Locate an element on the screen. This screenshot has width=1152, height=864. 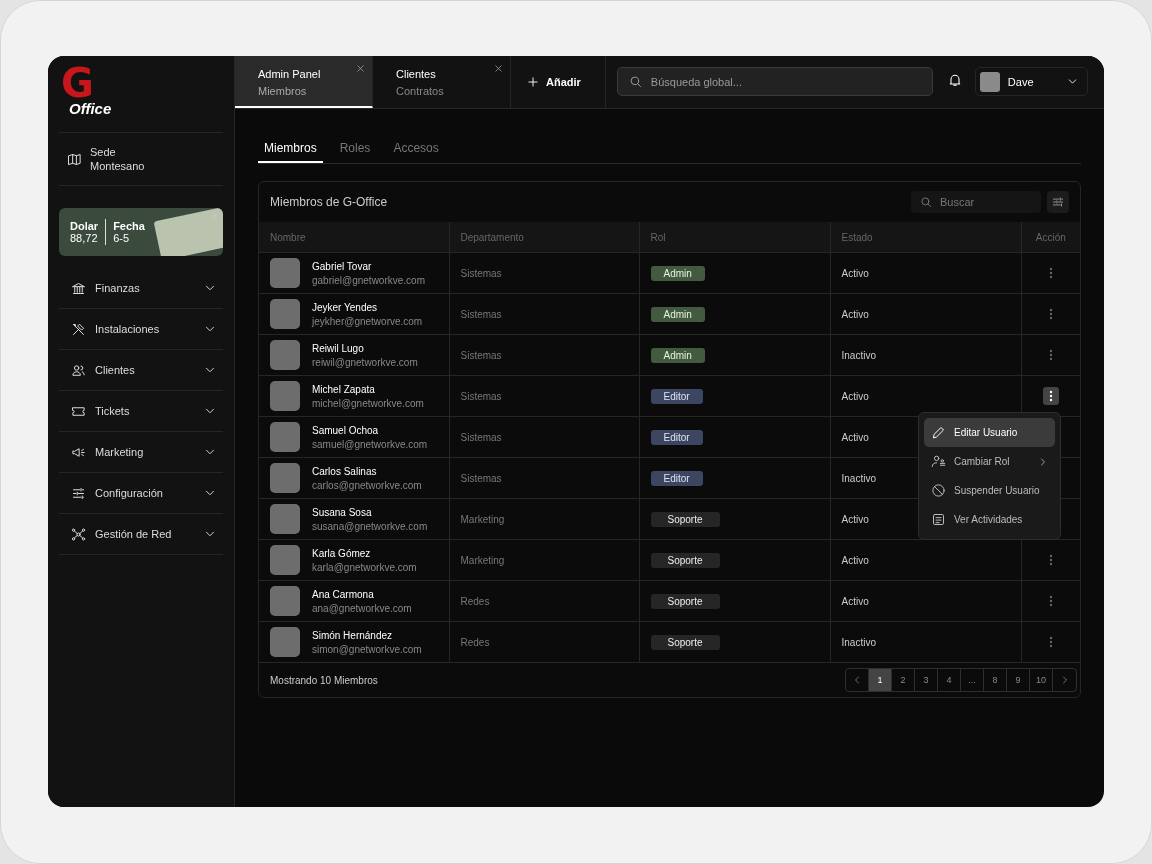
avatar-placeholder is located at coordinates (989, 81).